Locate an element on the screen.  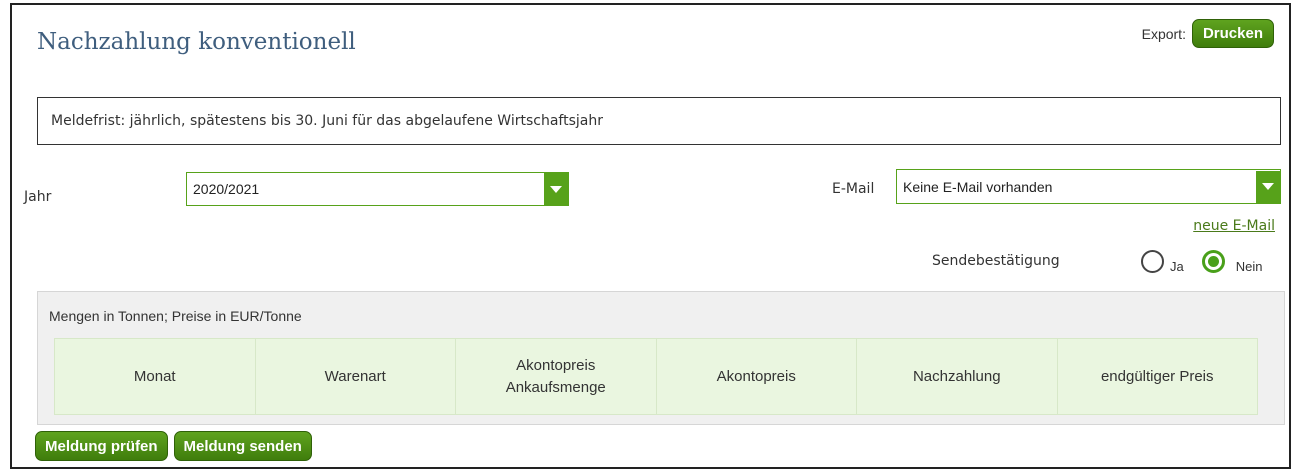
page-title: Nachzahlung konventionell is located at coordinates (196, 42).